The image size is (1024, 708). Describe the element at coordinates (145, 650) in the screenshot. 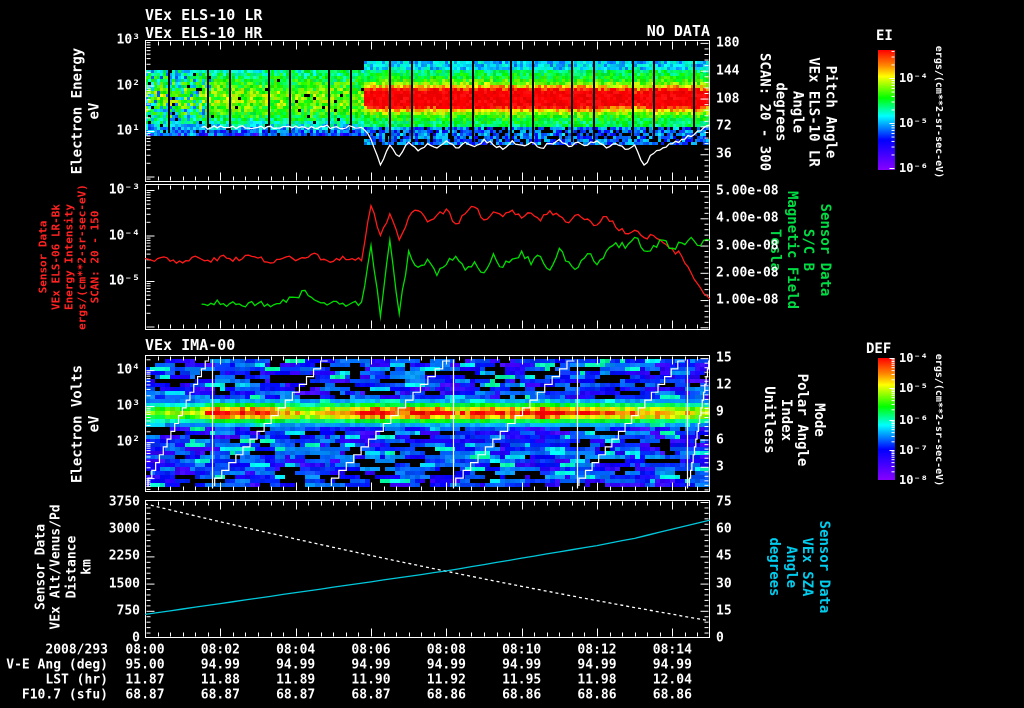

I see `time-tick-label: 08:00` at that location.